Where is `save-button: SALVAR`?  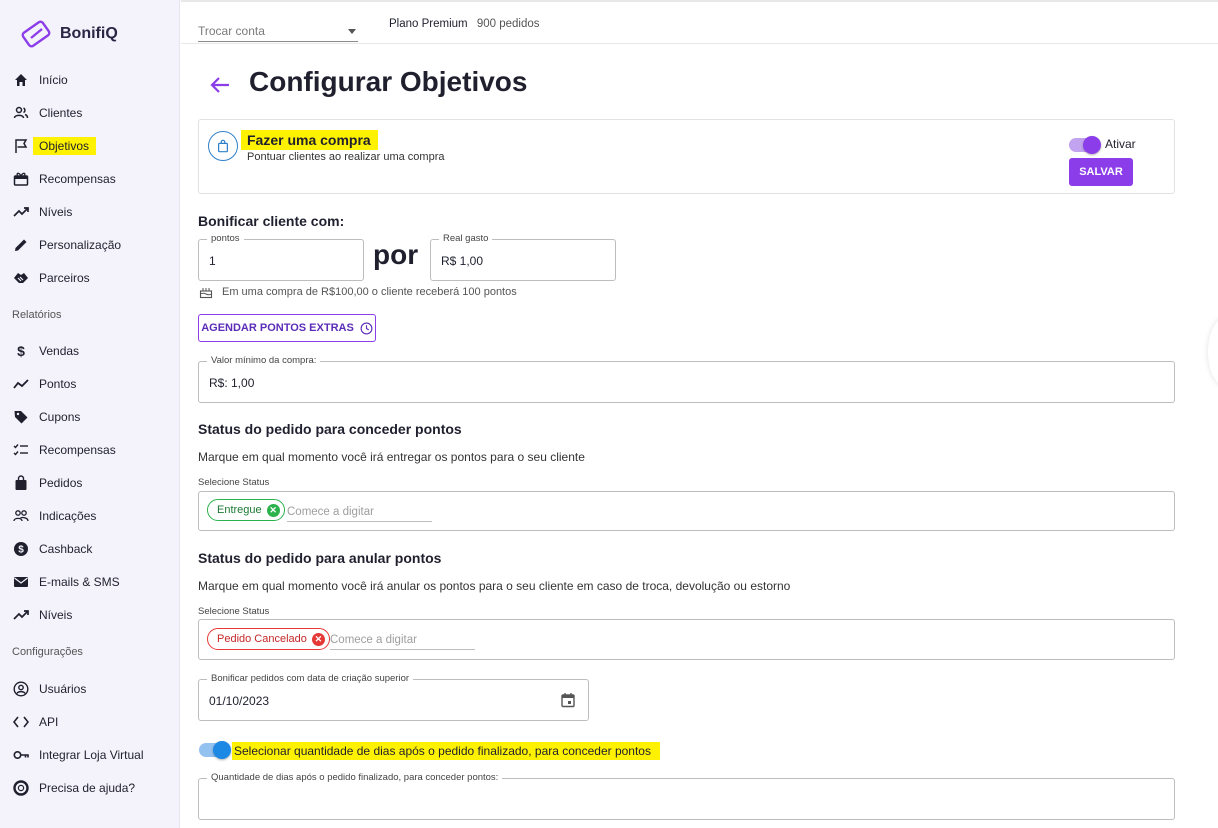 save-button: SALVAR is located at coordinates (1101, 172).